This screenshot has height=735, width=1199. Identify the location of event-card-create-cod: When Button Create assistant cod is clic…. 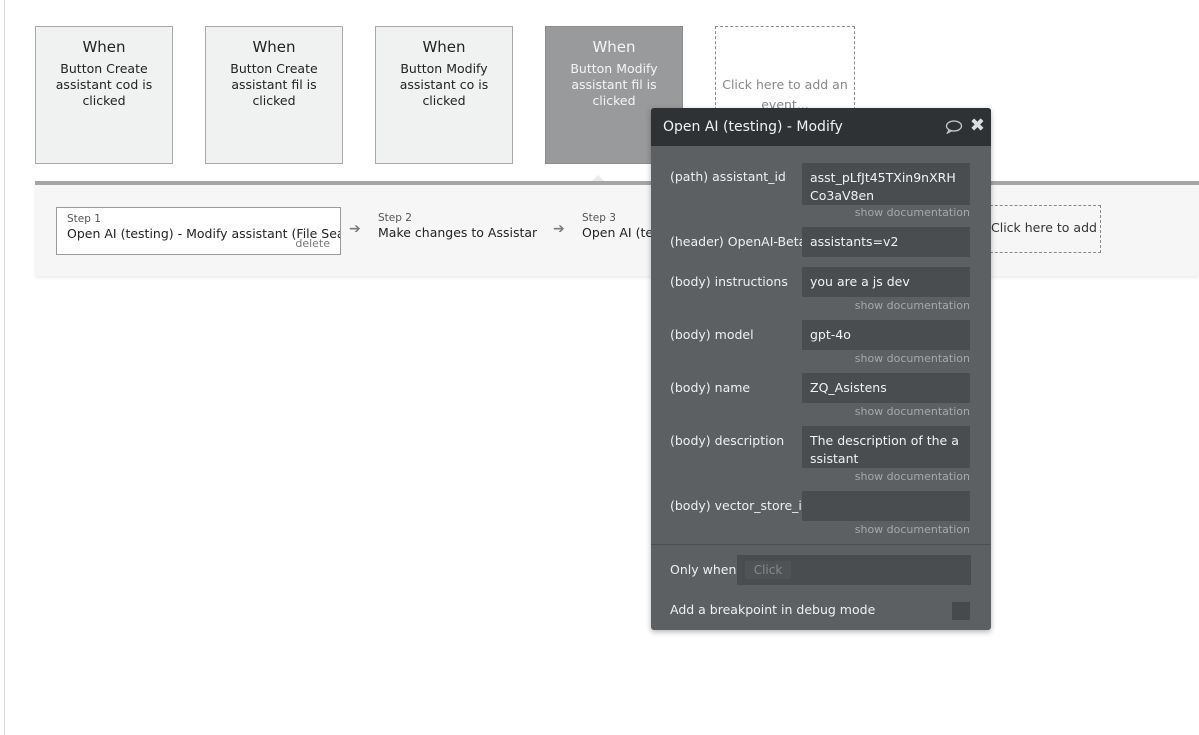
(104, 95).